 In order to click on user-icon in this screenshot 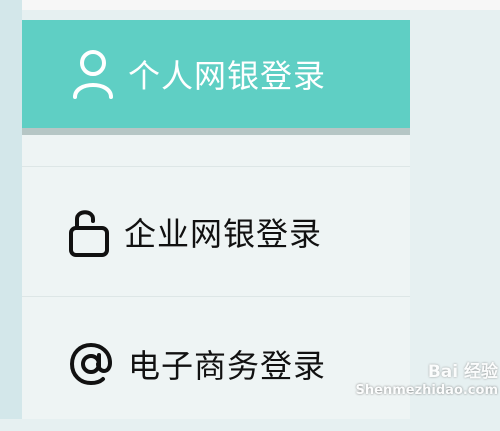, I will do `click(93, 74)`.